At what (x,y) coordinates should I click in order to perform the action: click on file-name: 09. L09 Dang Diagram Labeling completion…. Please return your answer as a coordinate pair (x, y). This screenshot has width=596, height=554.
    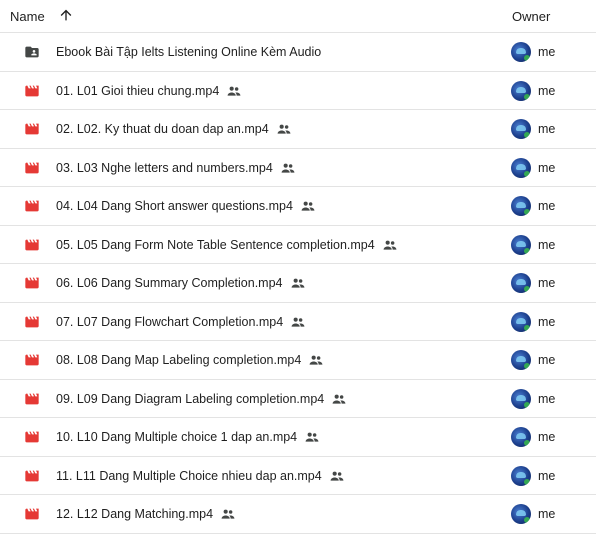
    Looking at the image, I should click on (201, 399).